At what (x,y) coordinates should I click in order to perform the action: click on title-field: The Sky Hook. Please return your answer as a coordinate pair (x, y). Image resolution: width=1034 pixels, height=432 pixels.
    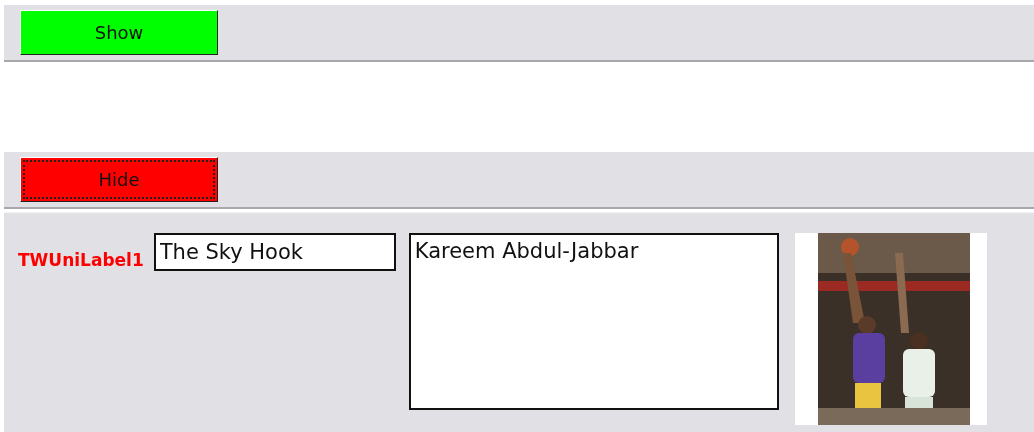
    Looking at the image, I should click on (274, 252).